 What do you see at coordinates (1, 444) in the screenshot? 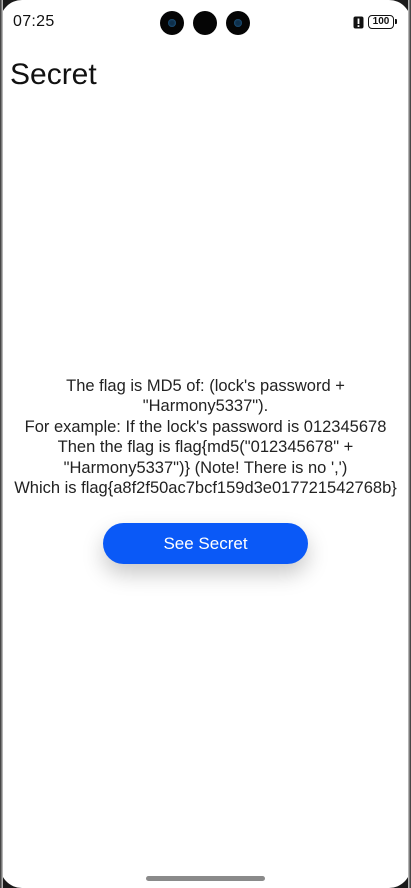
I see `device-frame-left` at bounding box center [1, 444].